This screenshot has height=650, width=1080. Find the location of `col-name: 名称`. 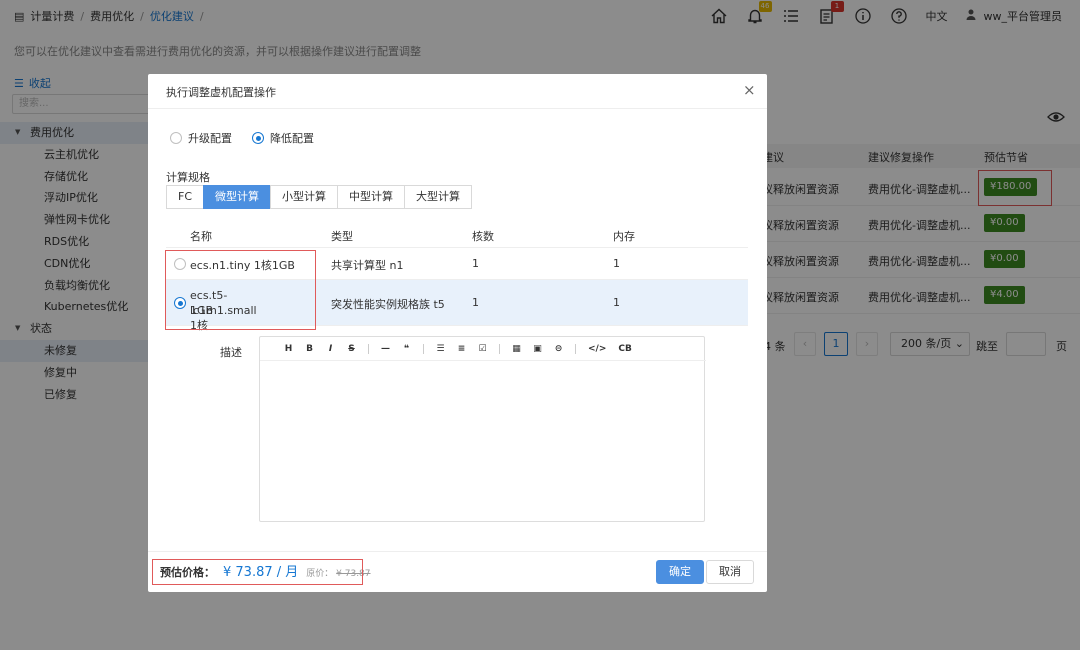

col-name: 名称 is located at coordinates (201, 236).